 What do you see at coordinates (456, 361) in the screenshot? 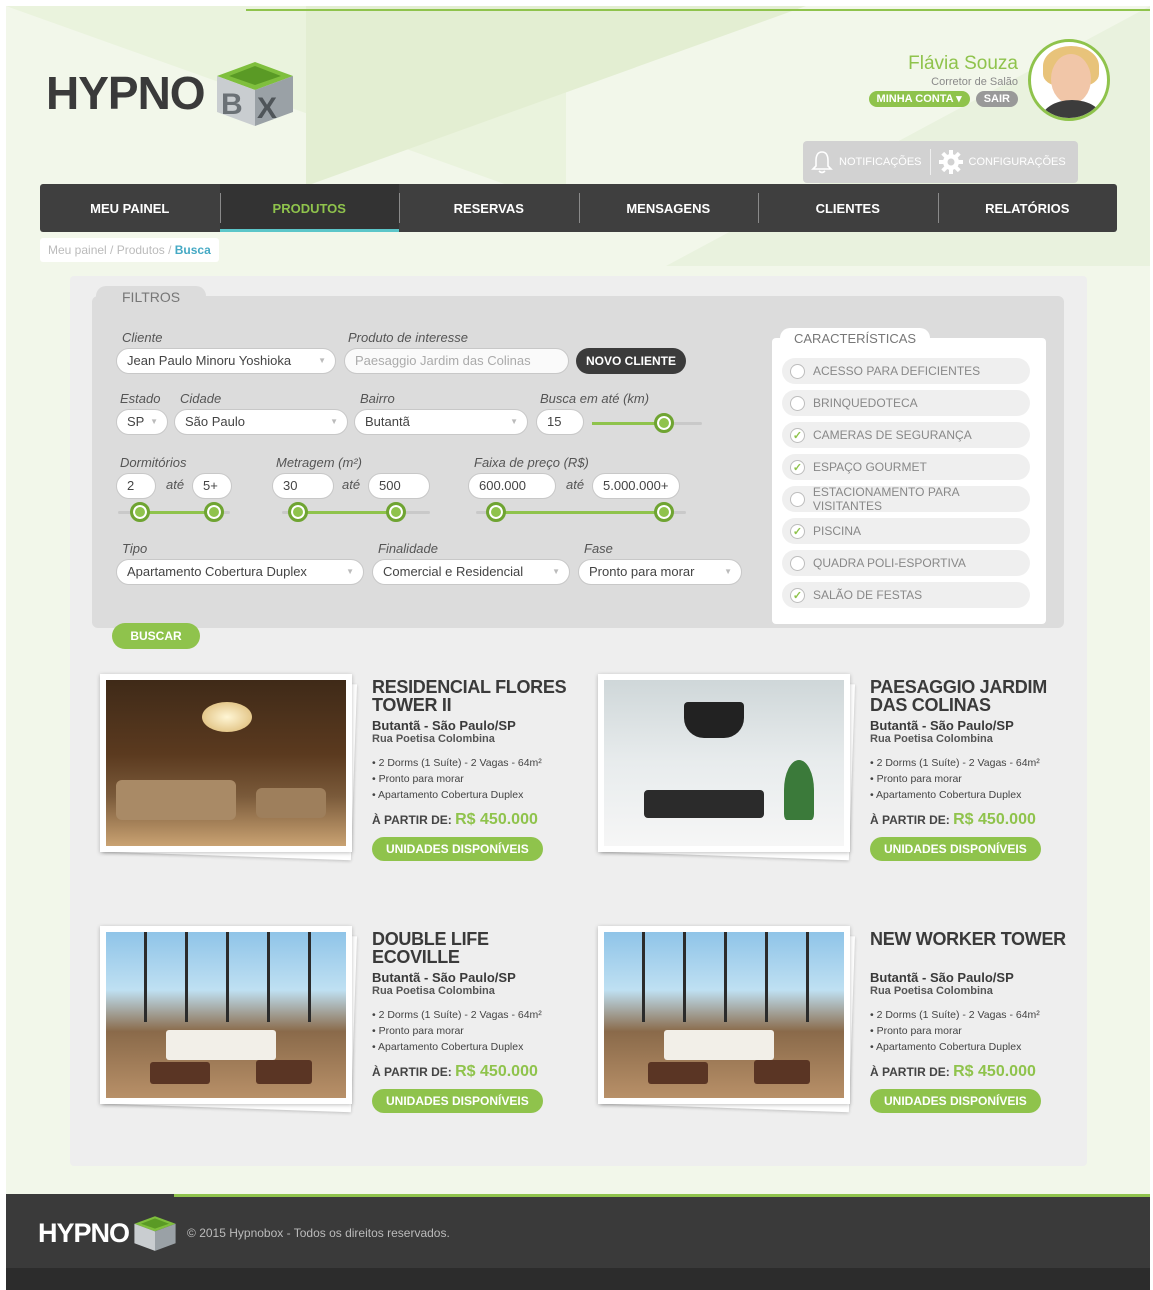
I see `produto-input: Paesaggio Jardim das Colinas` at bounding box center [456, 361].